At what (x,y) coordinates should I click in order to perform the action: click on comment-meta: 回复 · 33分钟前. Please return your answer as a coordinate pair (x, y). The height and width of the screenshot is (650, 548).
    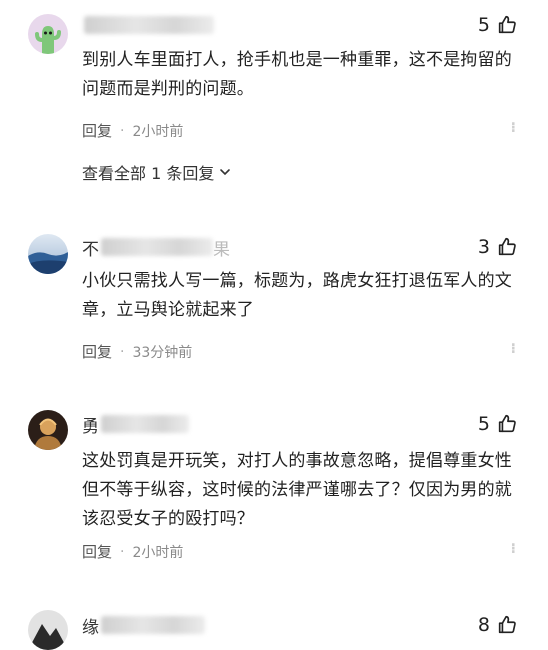
    Looking at the image, I should click on (137, 351).